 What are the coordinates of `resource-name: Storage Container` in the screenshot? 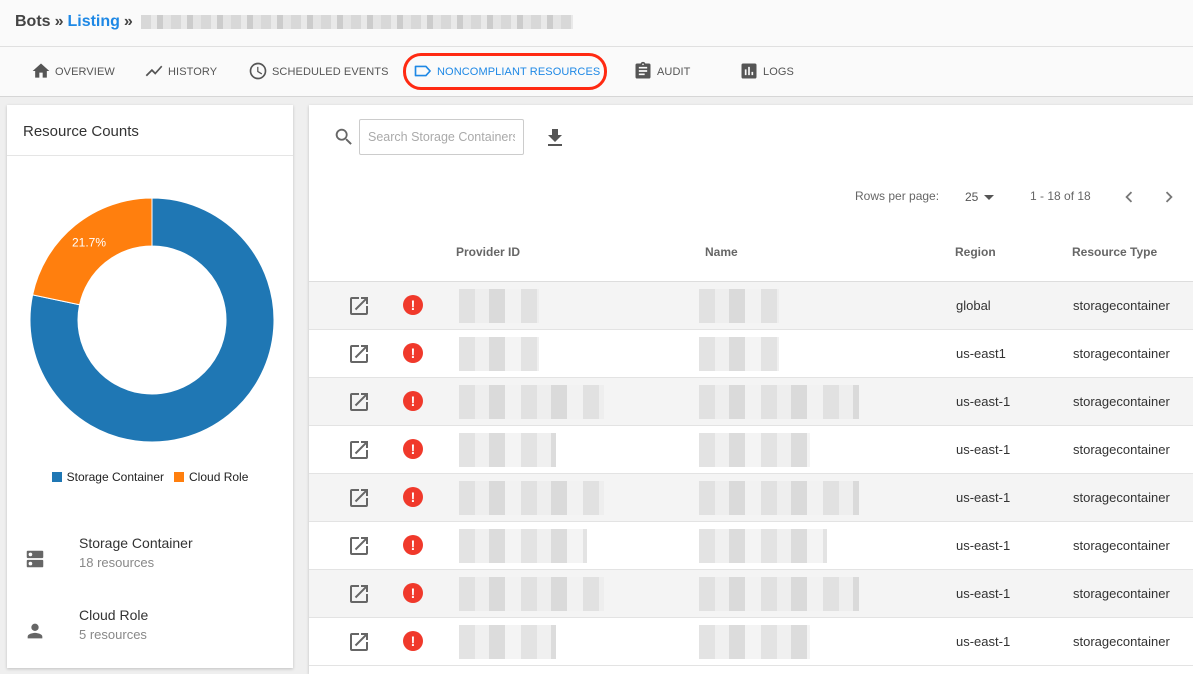 It's located at (136, 543).